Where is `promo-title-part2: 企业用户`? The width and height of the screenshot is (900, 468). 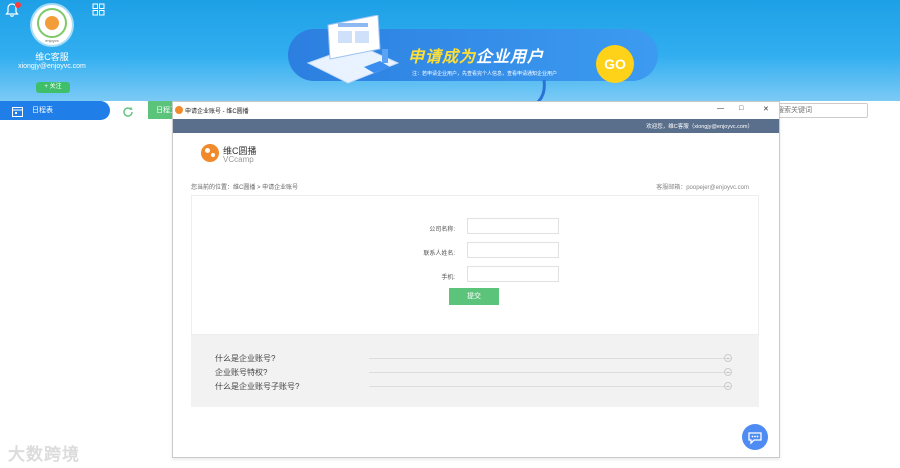 promo-title-part2: 企业用户 is located at coordinates (510, 57).